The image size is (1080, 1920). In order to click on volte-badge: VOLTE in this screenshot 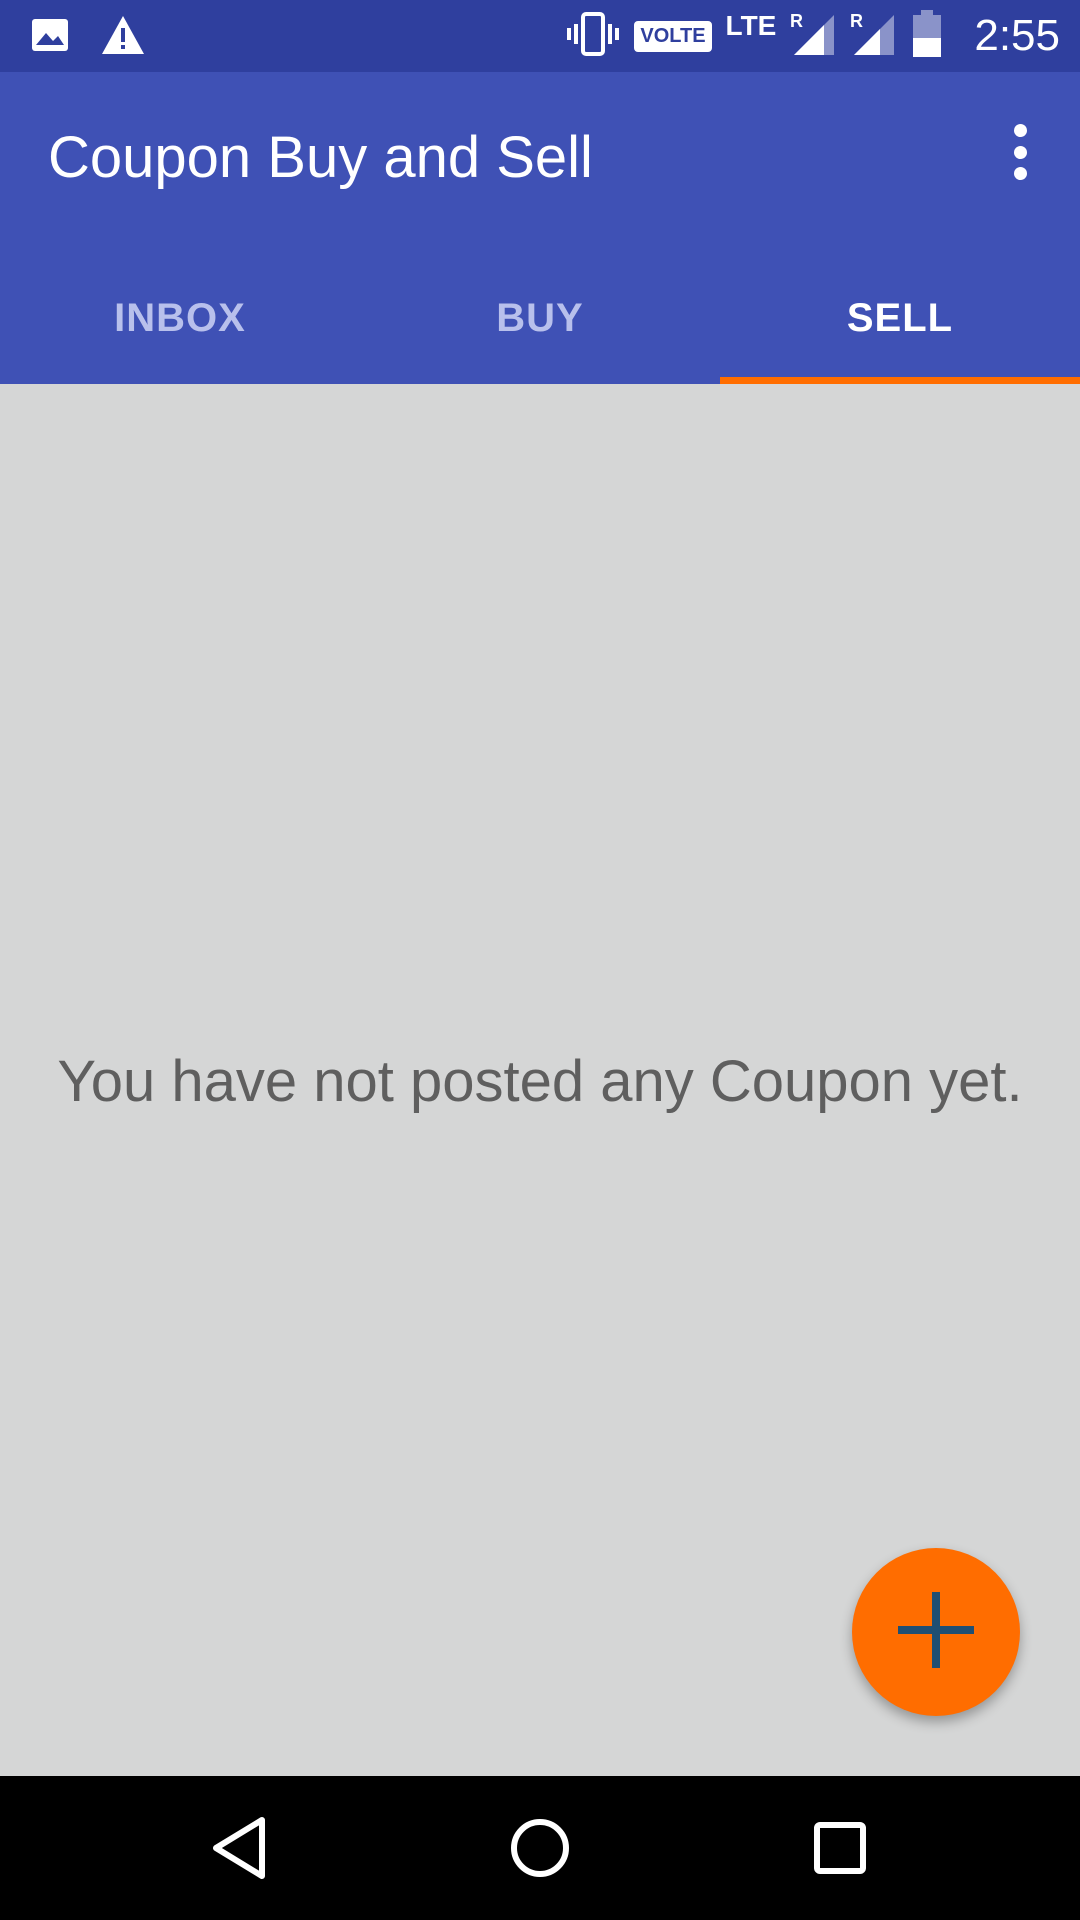, I will do `click(673, 36)`.